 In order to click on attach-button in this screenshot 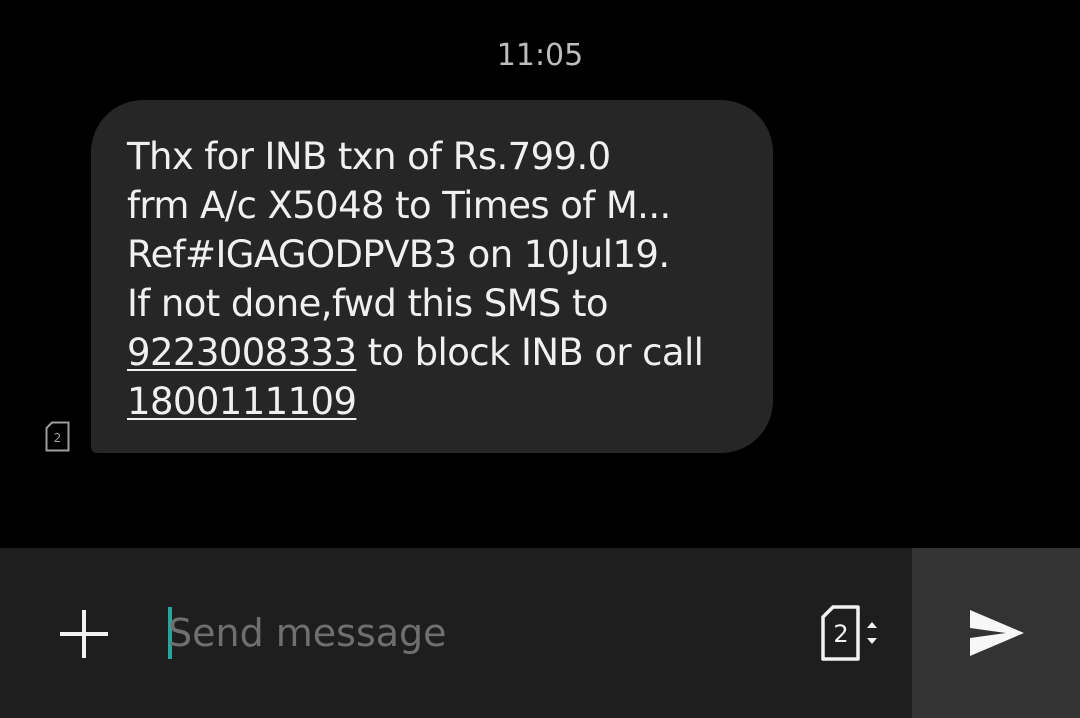, I will do `click(84, 634)`.